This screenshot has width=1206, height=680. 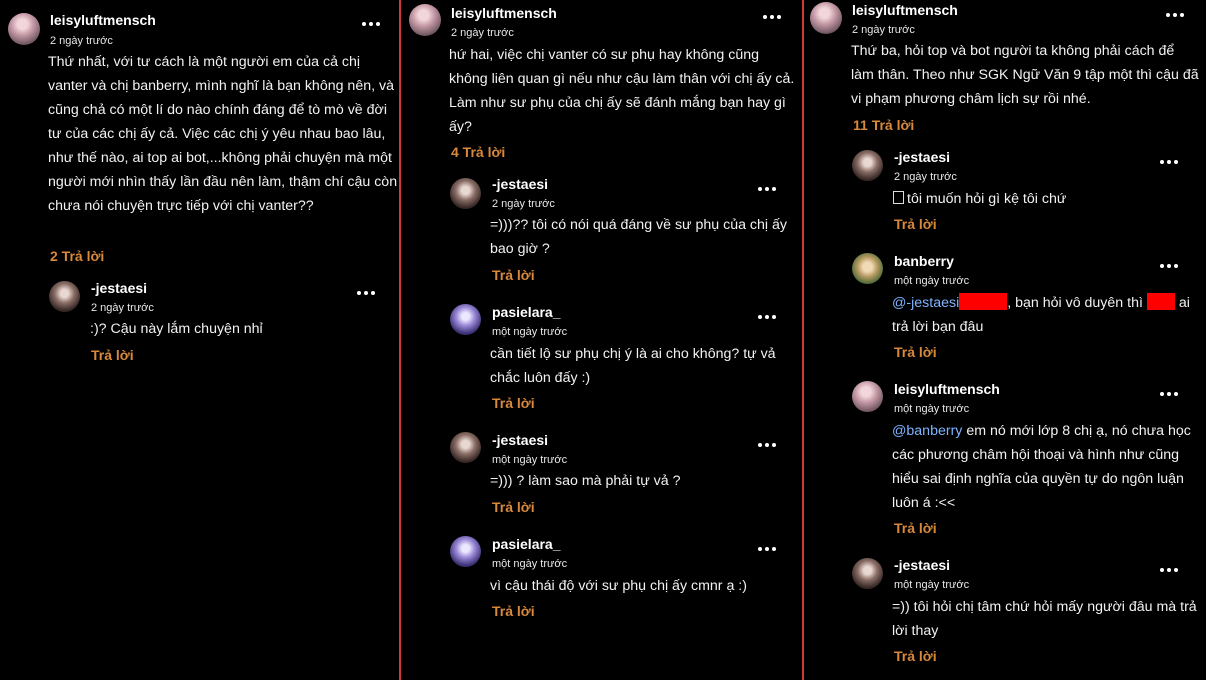 What do you see at coordinates (77, 256) in the screenshot?
I see `view-replies-button: 2 Trả lời` at bounding box center [77, 256].